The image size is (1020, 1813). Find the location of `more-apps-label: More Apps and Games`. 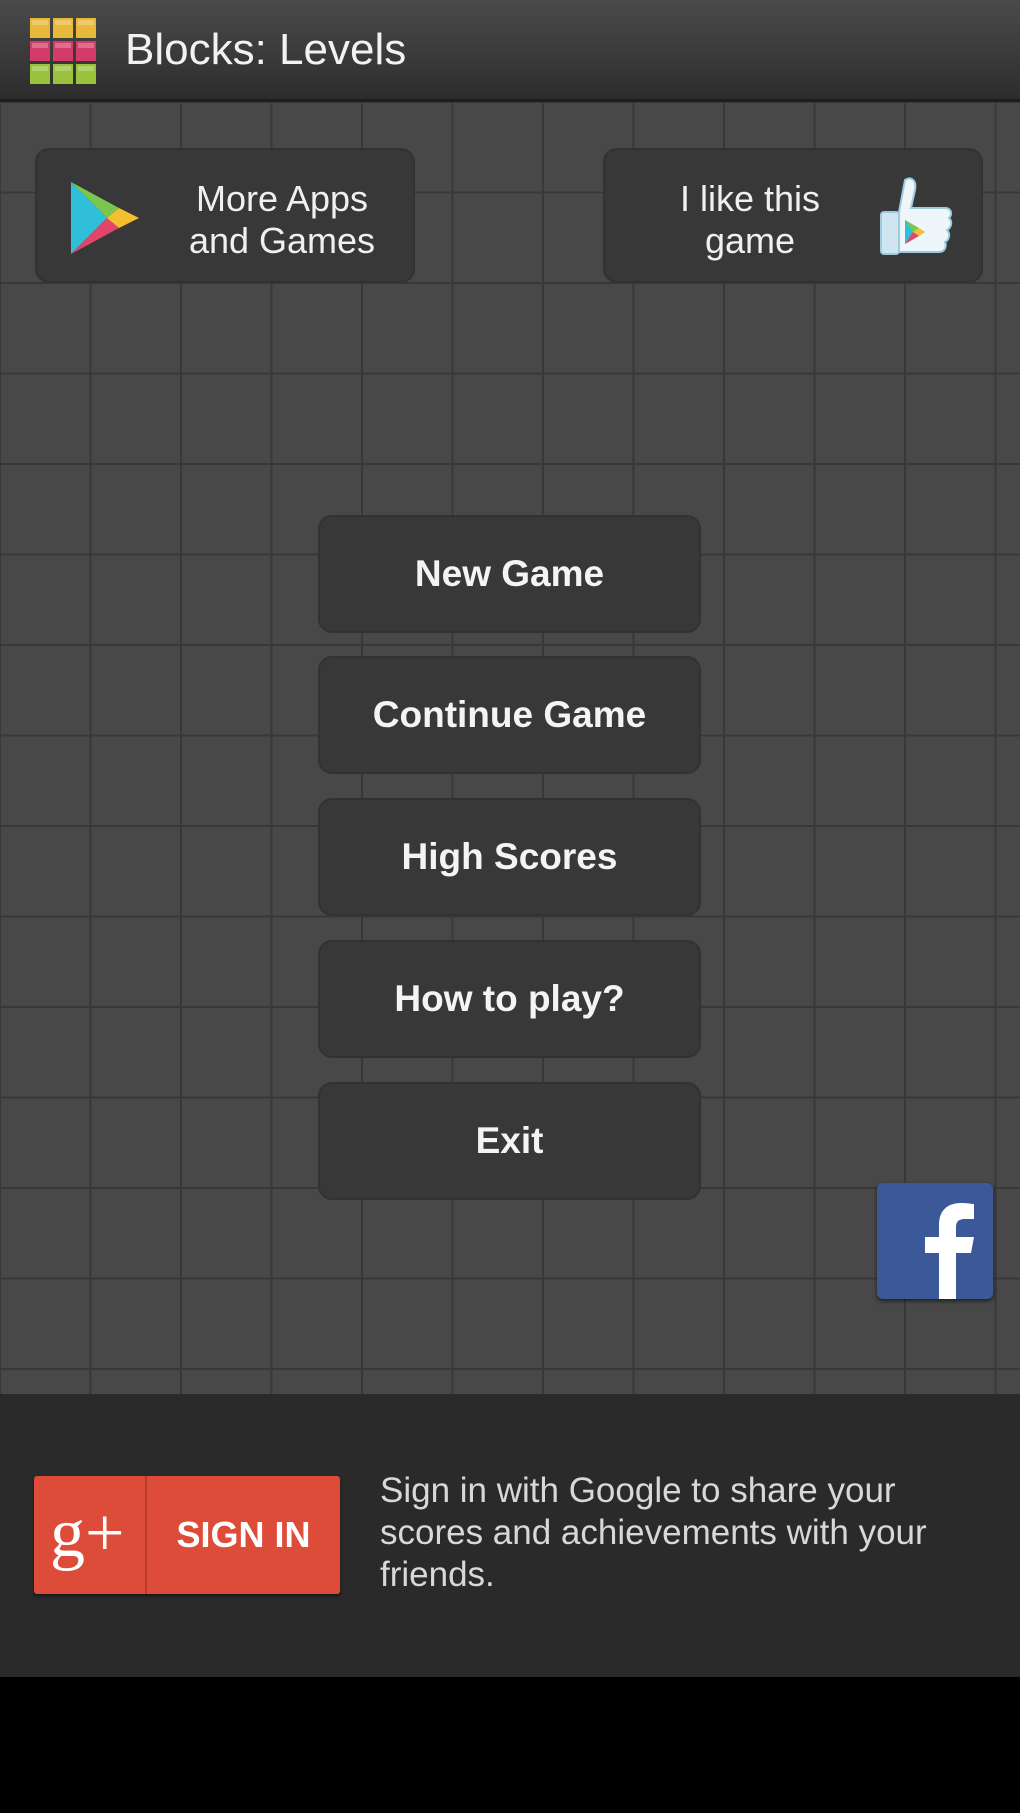

more-apps-label: More Apps and Games is located at coordinates (282, 220).